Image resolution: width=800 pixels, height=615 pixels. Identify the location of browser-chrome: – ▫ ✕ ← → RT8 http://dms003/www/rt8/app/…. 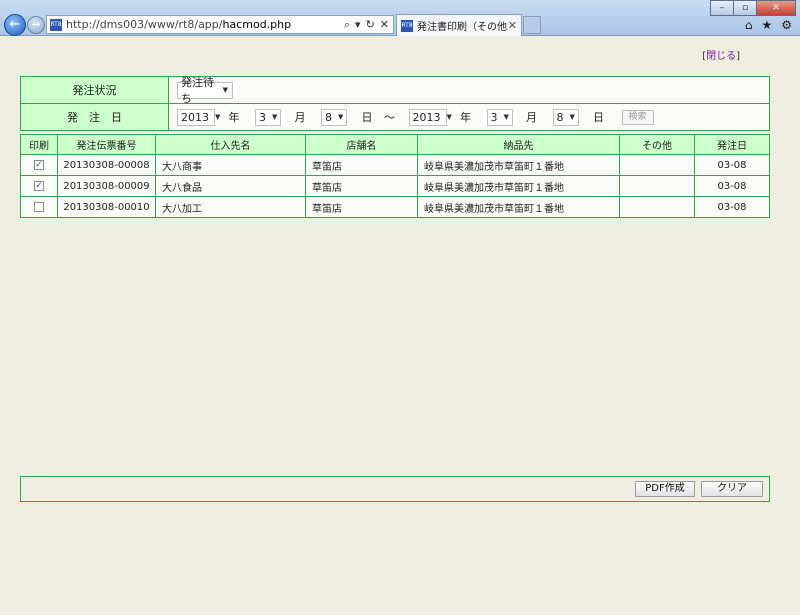
(400, 18).